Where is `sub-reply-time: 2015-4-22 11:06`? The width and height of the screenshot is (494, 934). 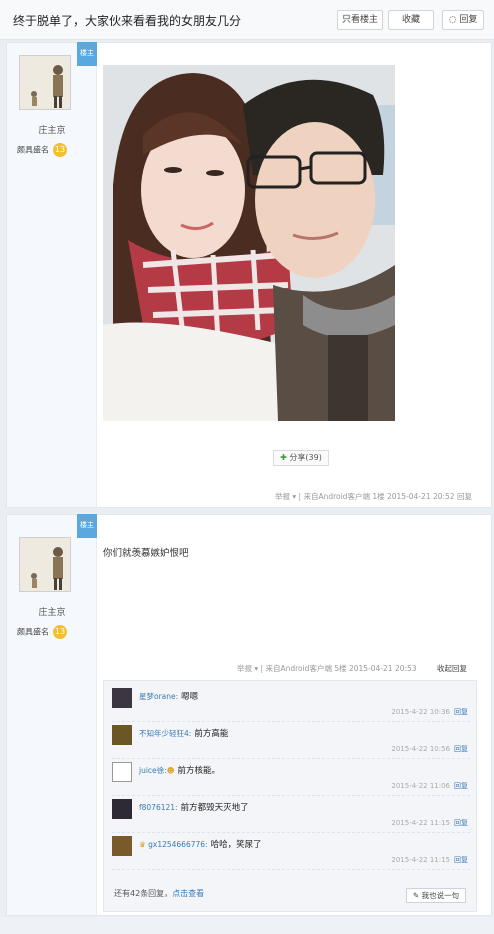 sub-reply-time: 2015-4-22 11:06 is located at coordinates (420, 786).